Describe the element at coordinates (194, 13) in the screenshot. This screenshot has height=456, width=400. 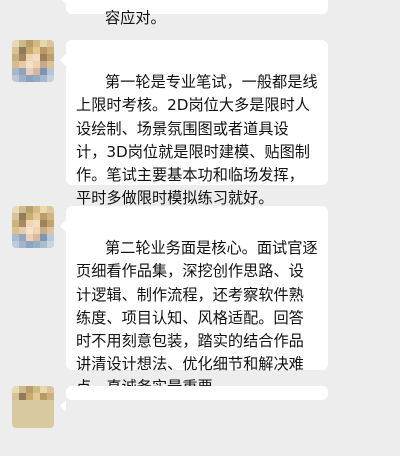
I see `message-bubble: 容应对。` at that location.